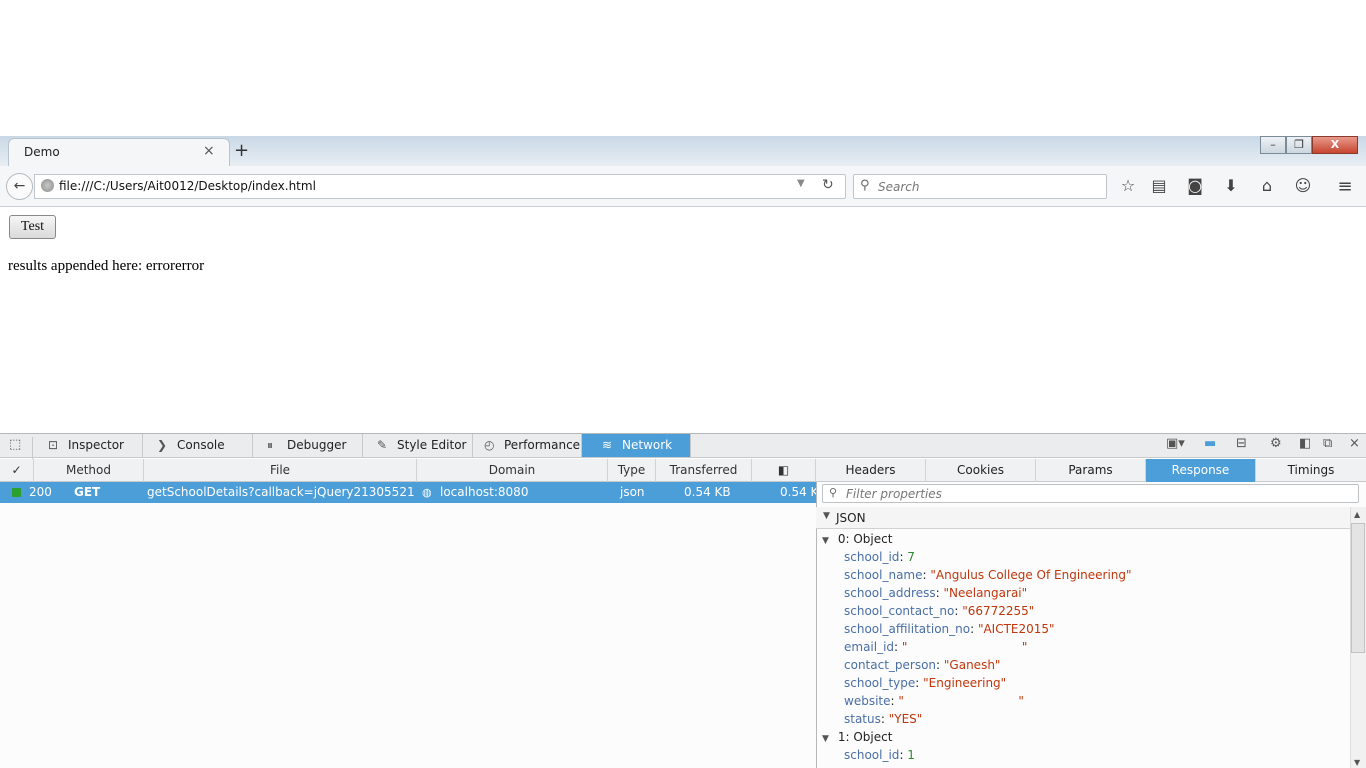  What do you see at coordinates (484, 492) in the screenshot?
I see `request-domain: localhost:8080` at bounding box center [484, 492].